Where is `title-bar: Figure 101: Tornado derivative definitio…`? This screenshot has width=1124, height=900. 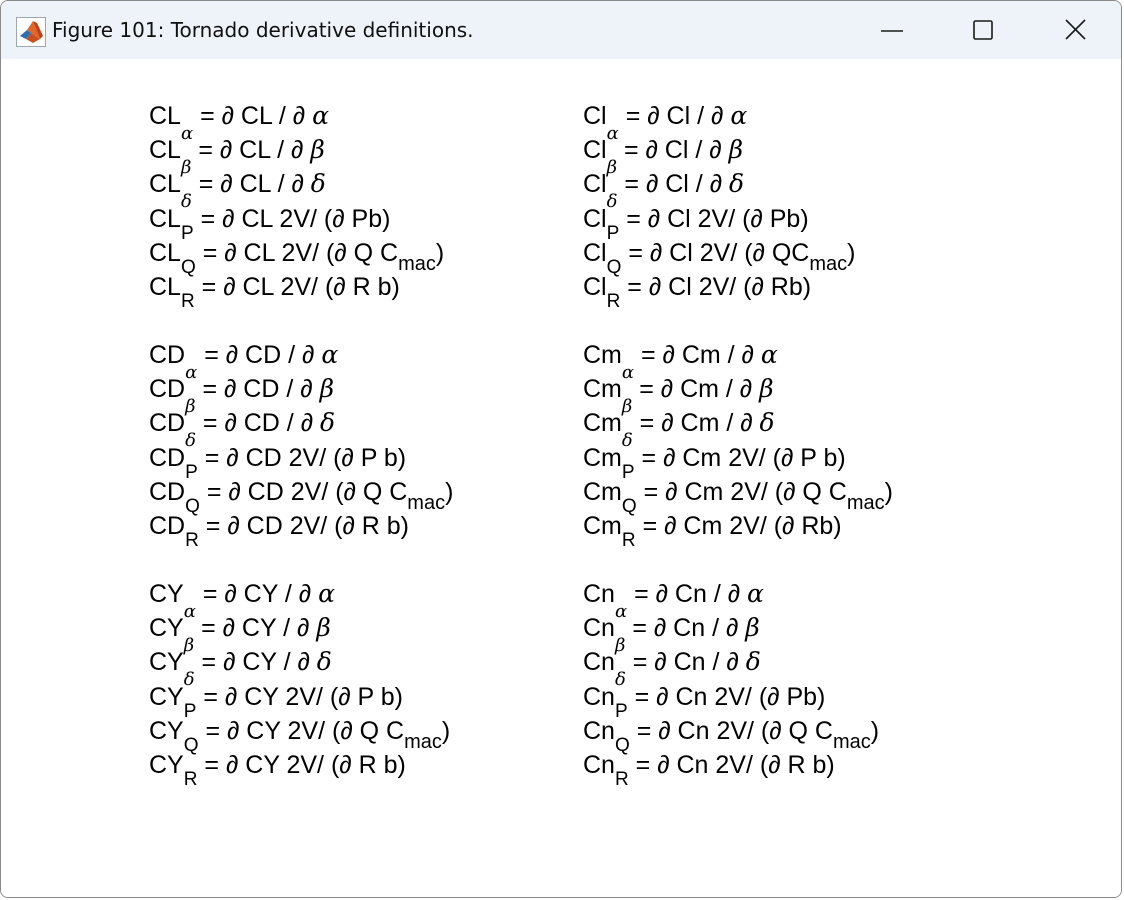
title-bar: Figure 101: Tornado derivative definitio… is located at coordinates (561, 30).